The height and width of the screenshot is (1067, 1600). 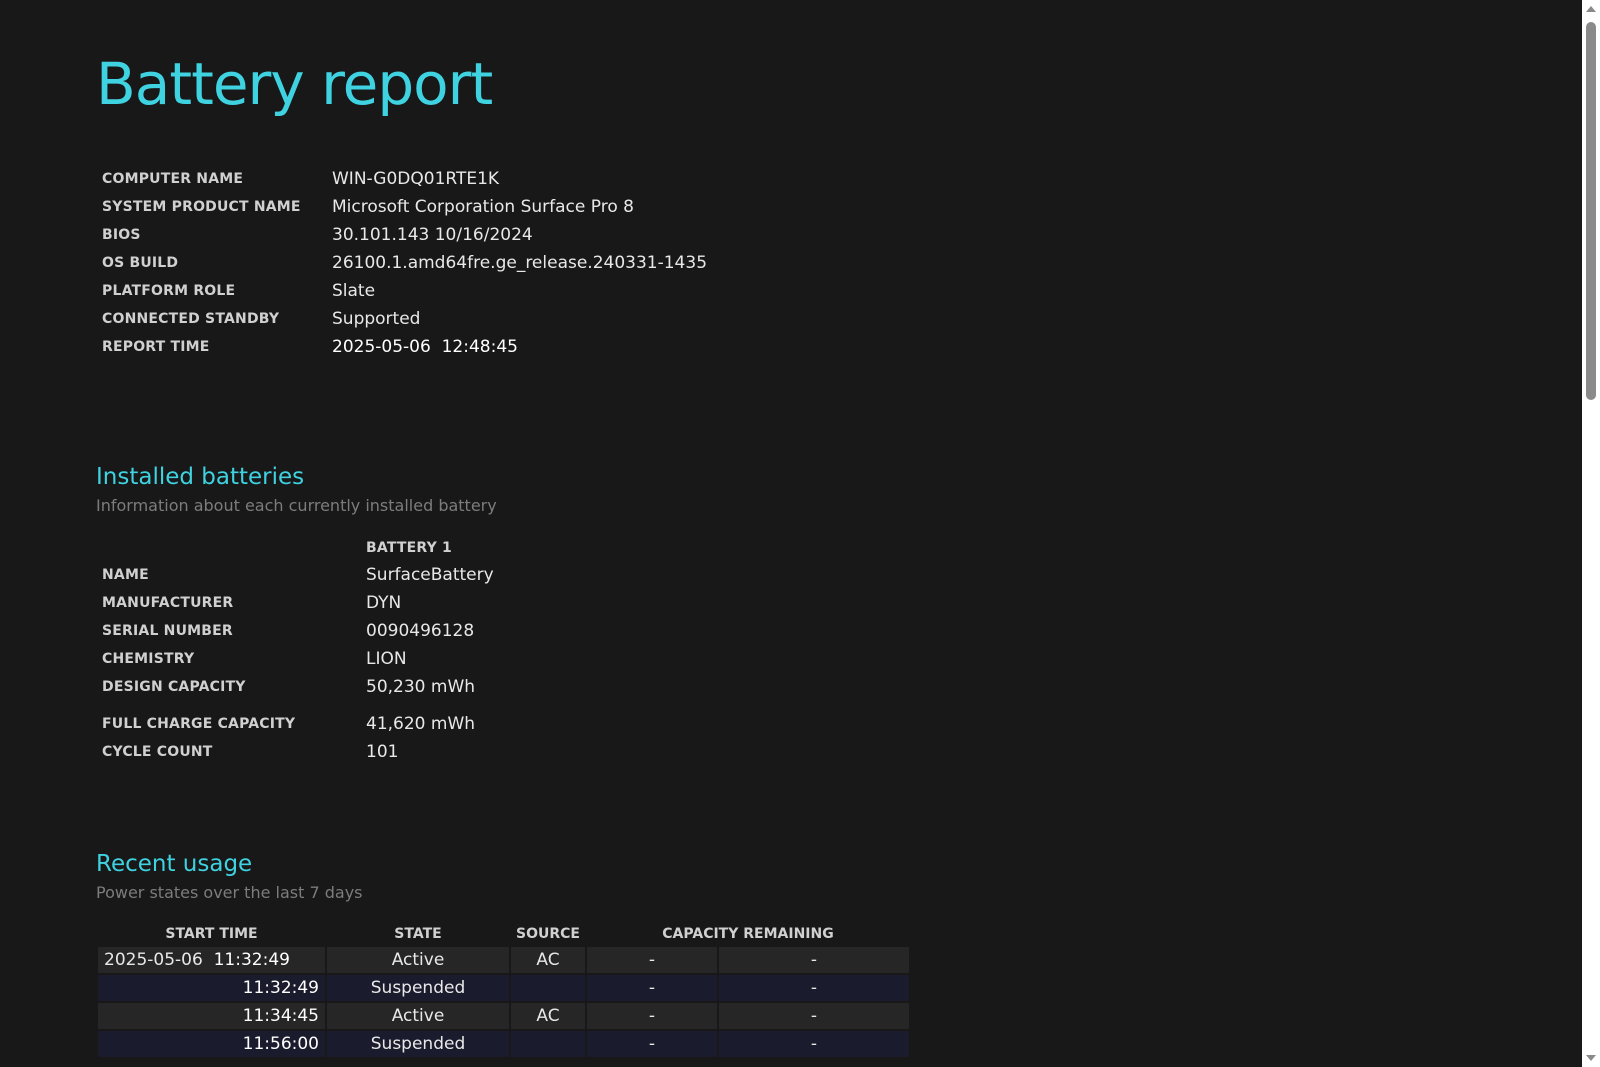 I want to click on battery-value: LION, so click(x=386, y=659).